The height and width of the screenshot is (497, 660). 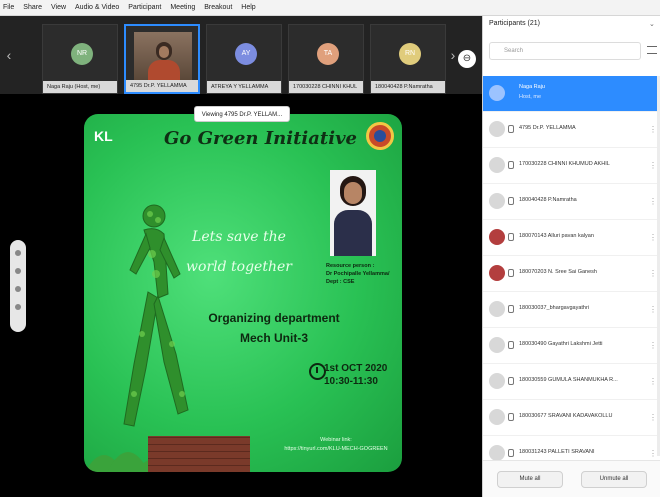 What do you see at coordinates (246, 54) in the screenshot?
I see `avatar: AY` at bounding box center [246, 54].